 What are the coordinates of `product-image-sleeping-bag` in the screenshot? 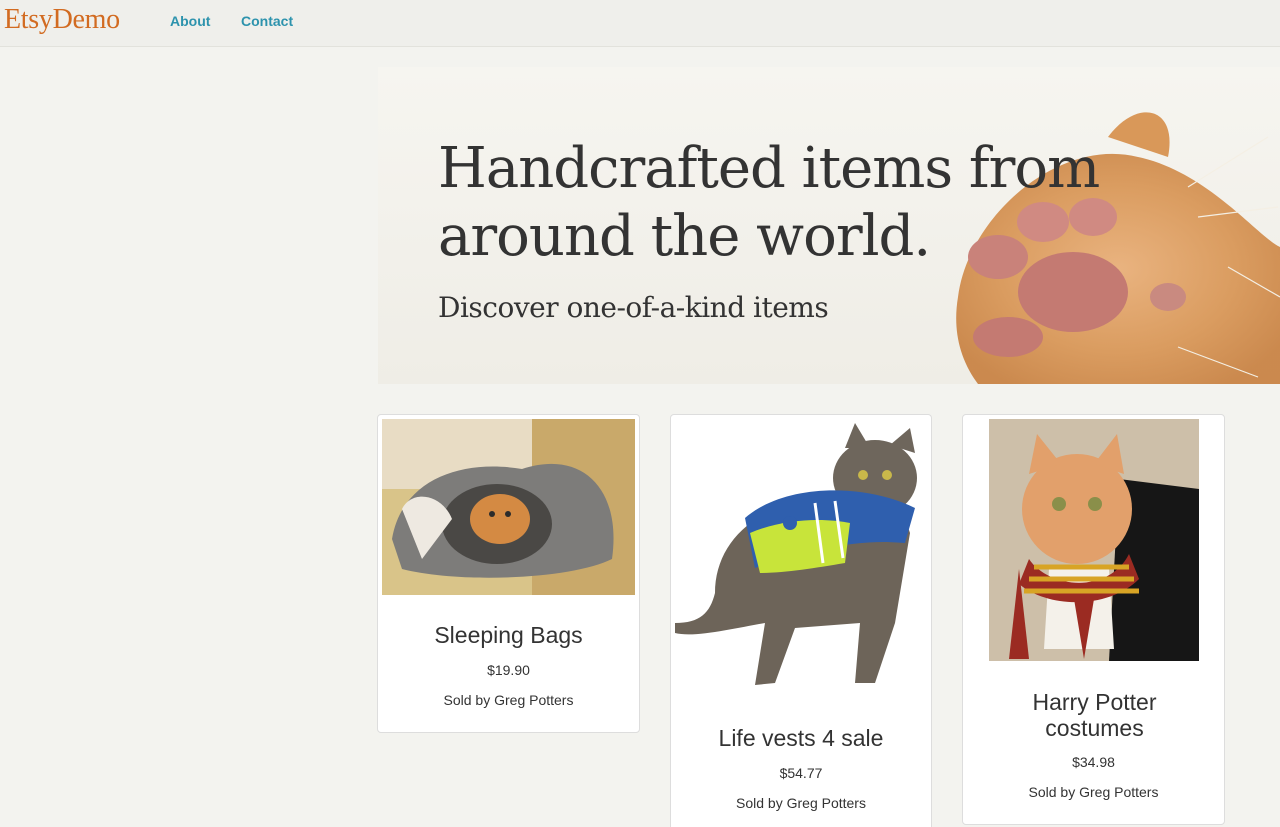 It's located at (508, 507).